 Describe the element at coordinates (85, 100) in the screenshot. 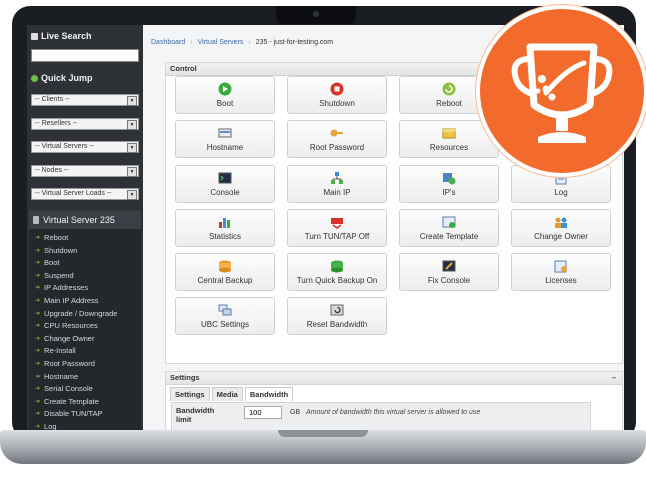

I see `select-clients: -- Clients -- ▼` at that location.